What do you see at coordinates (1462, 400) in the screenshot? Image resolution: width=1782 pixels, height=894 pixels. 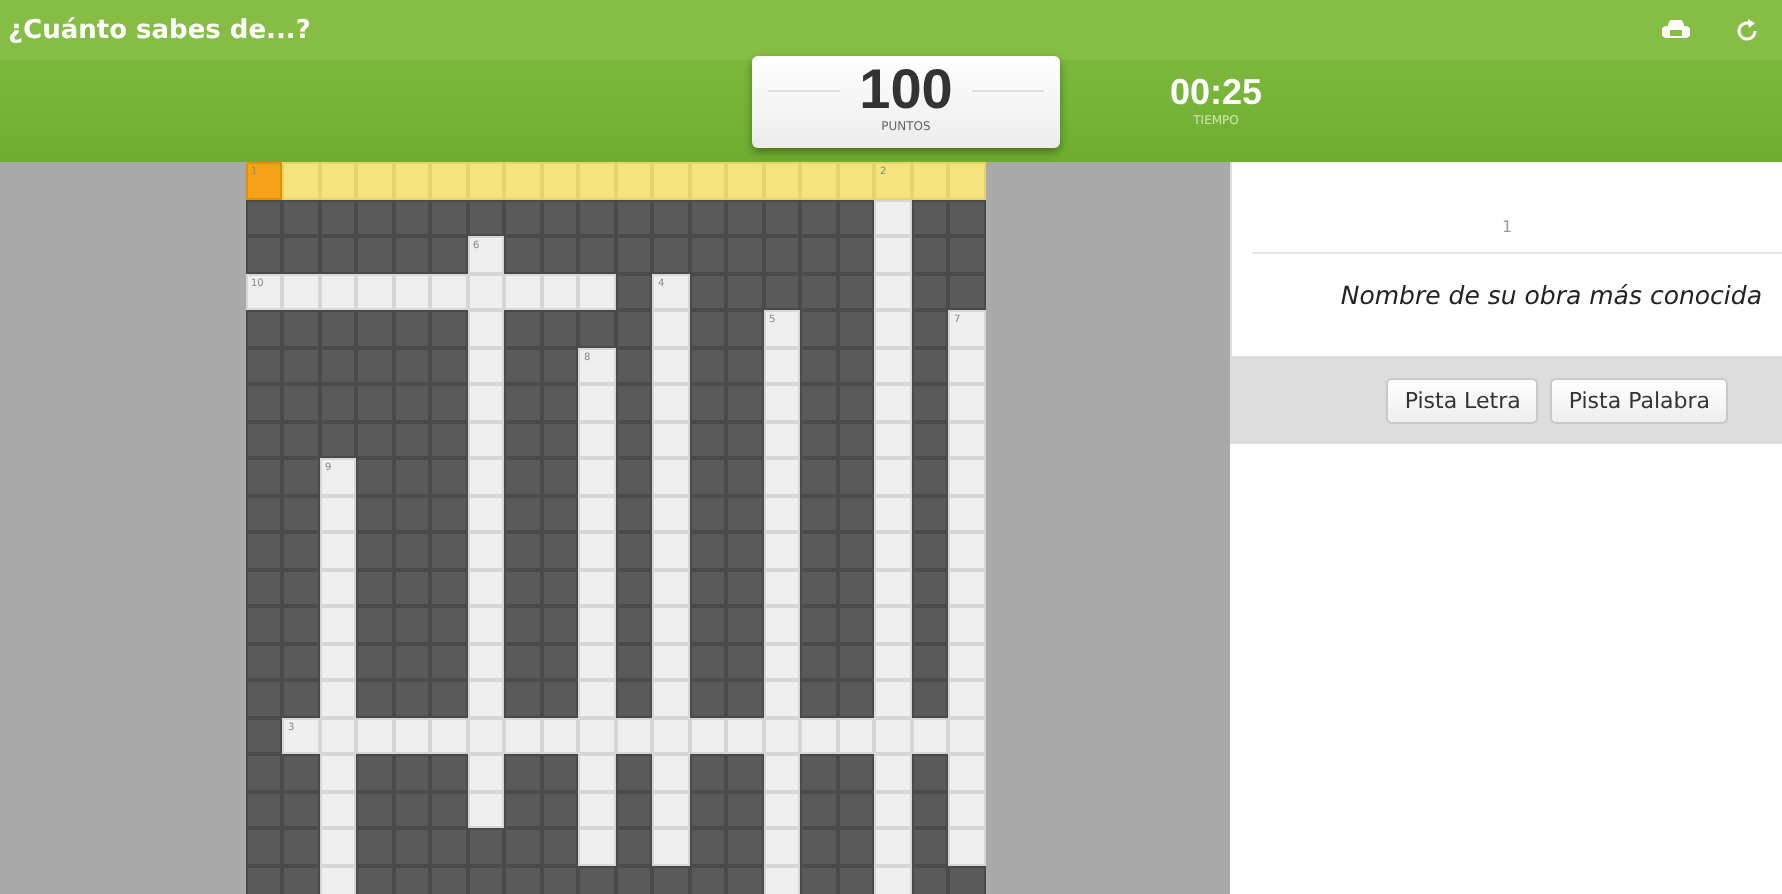 I see `hint-button: Pista Letra` at bounding box center [1462, 400].